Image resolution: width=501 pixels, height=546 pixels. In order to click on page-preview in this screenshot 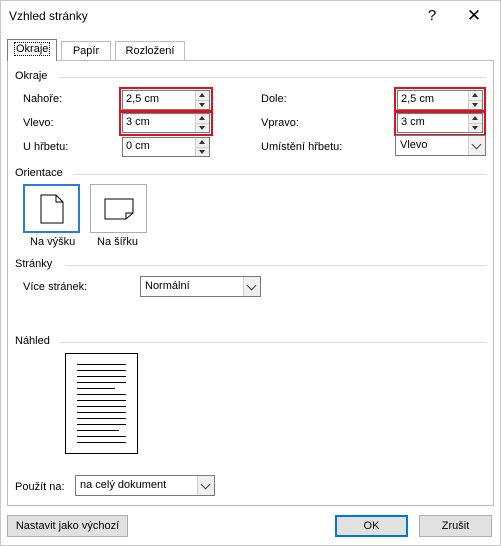, I will do `click(101, 403)`.